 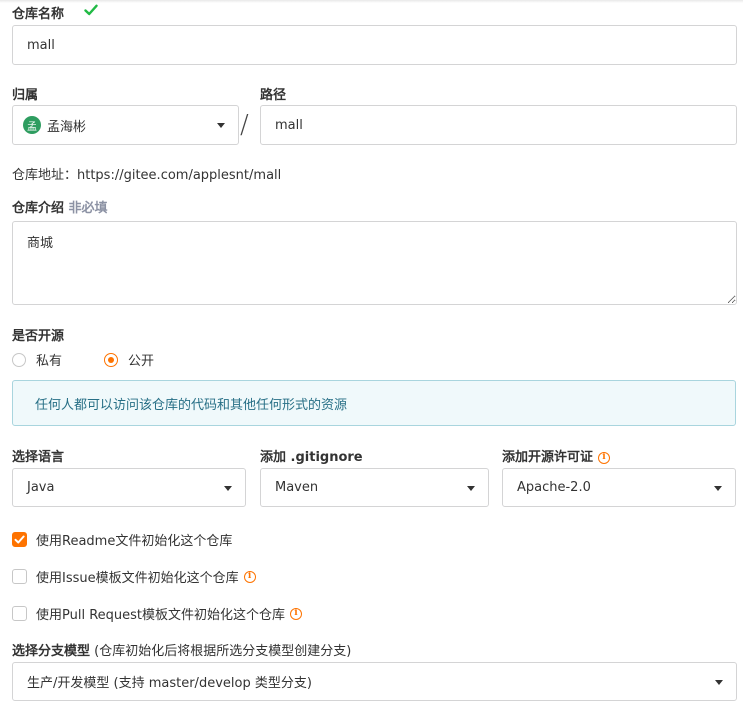 What do you see at coordinates (51, 651) in the screenshot?
I see `branch-model-label-text: 选择分支模型` at bounding box center [51, 651].